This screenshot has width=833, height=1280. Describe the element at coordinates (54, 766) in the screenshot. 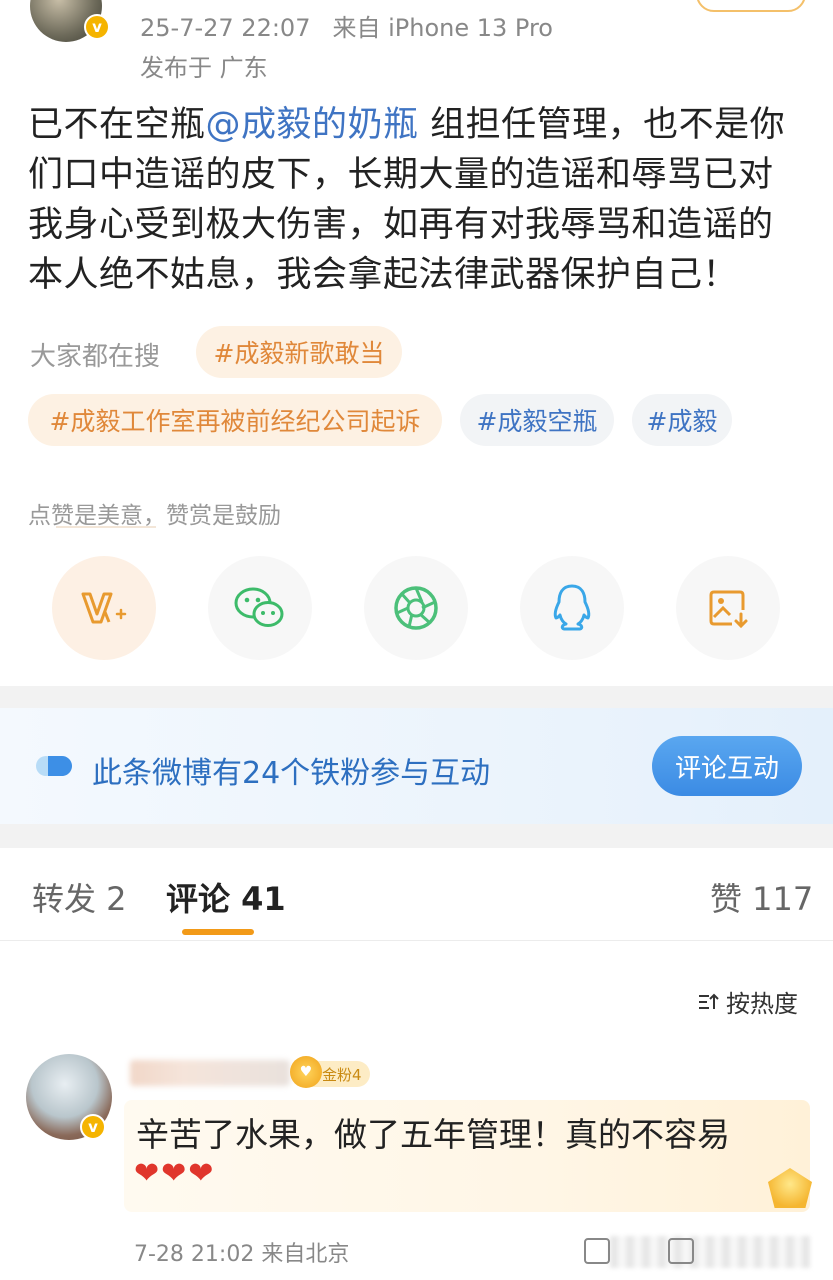

I see `fan-interaction-icon` at that location.